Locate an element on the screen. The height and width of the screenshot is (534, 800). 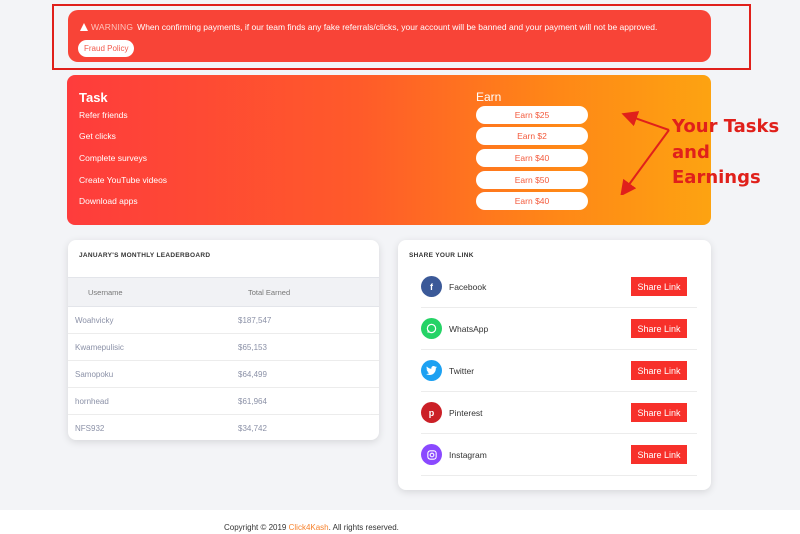
share-title: SHARE YOUR LINK is located at coordinates (441, 255).